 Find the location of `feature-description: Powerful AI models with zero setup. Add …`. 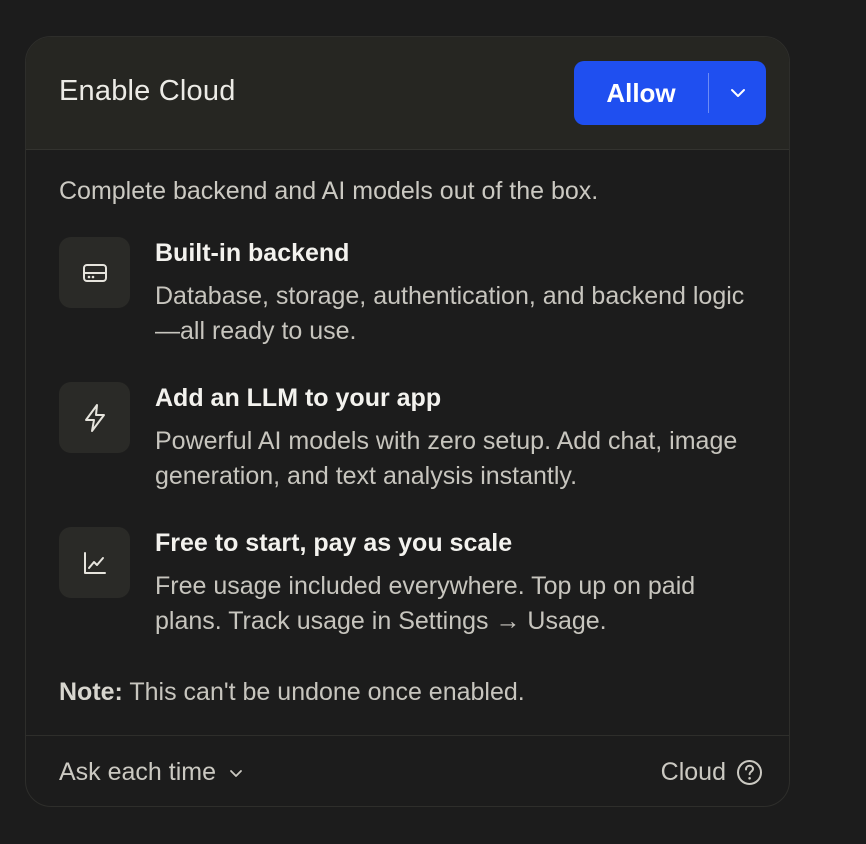

feature-description: Powerful AI models with zero setup. Add … is located at coordinates (446, 458).